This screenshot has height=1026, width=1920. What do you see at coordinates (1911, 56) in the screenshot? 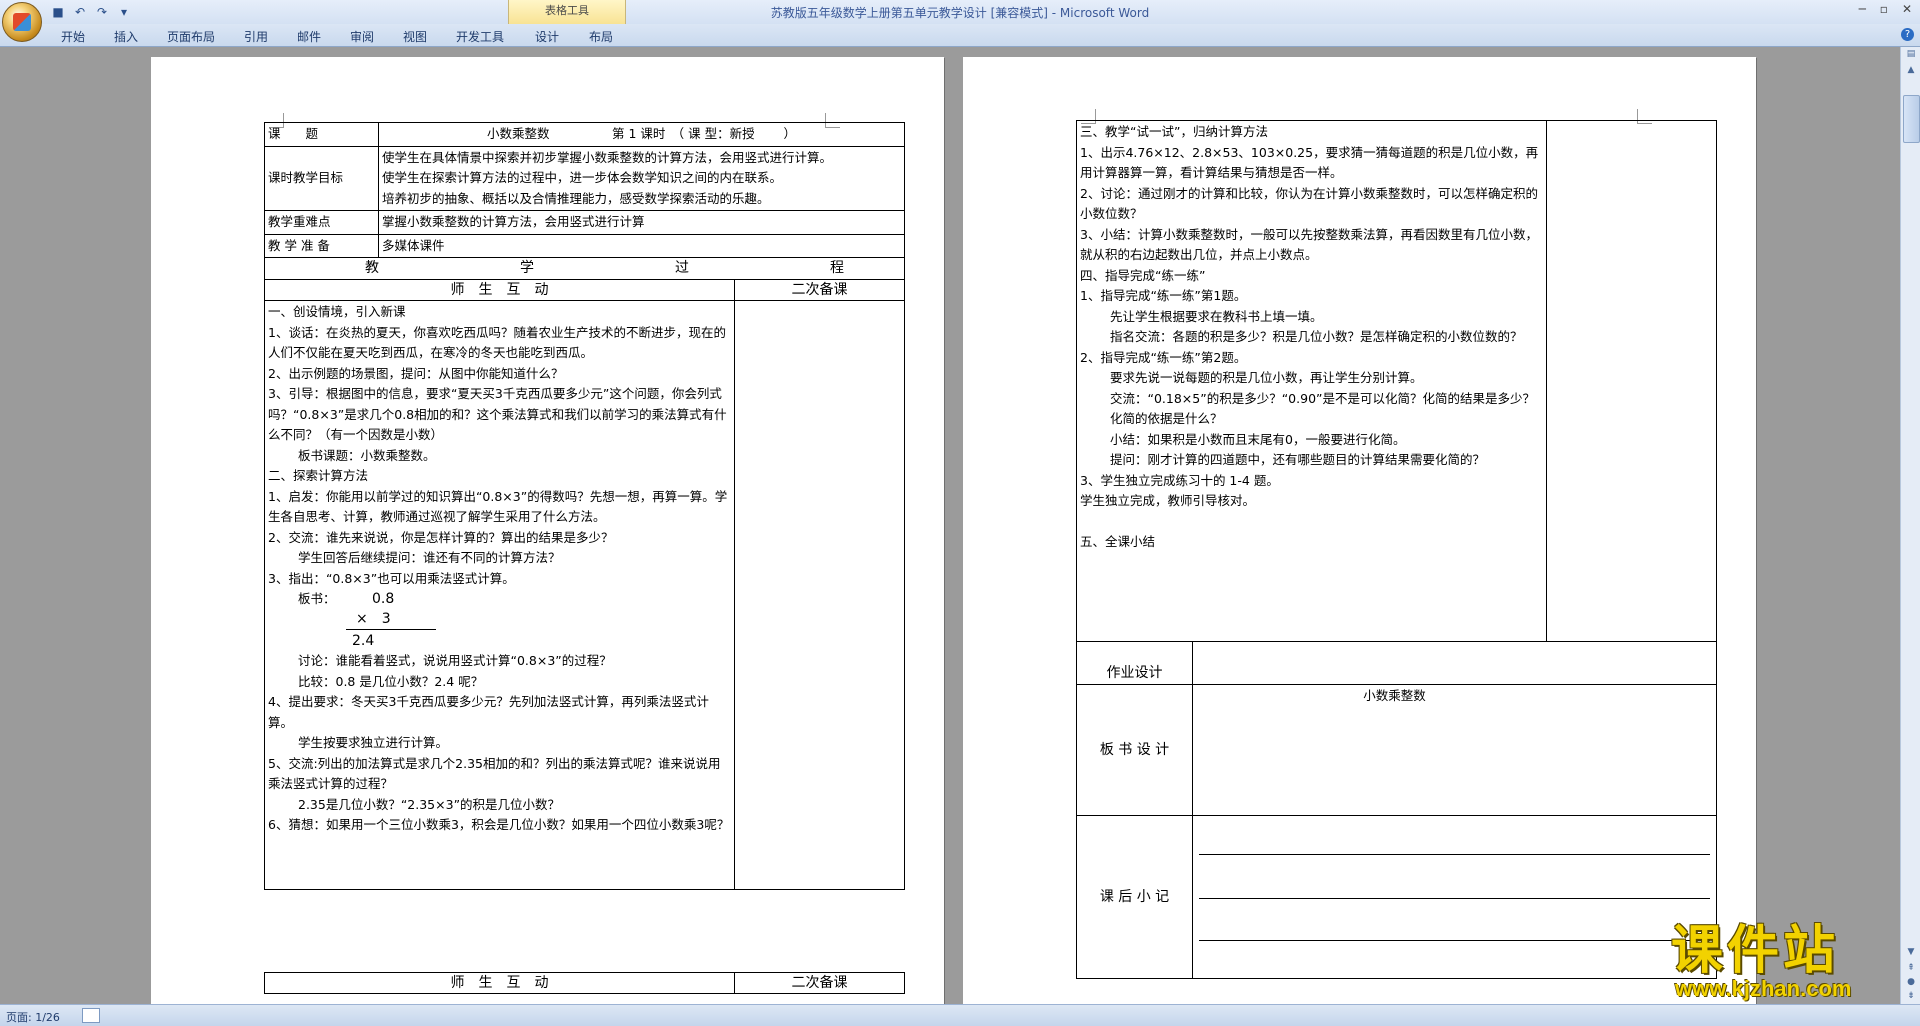
I see `ruler-toggle-icon: ▤` at bounding box center [1911, 56].